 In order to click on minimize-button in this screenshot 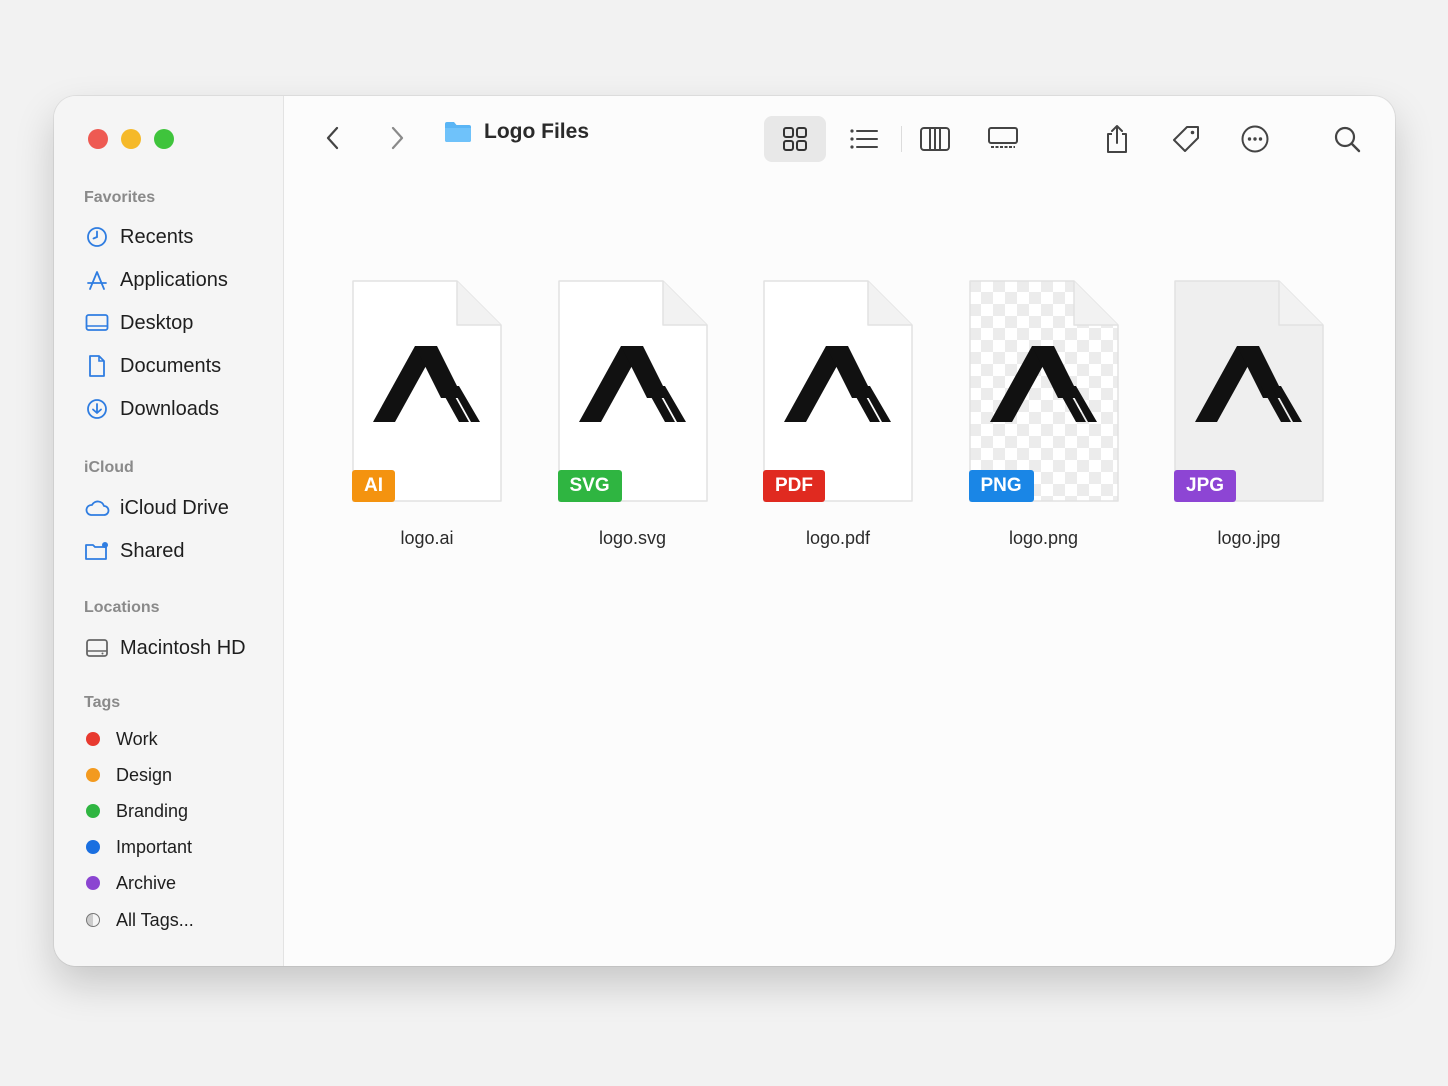, I will do `click(131, 139)`.